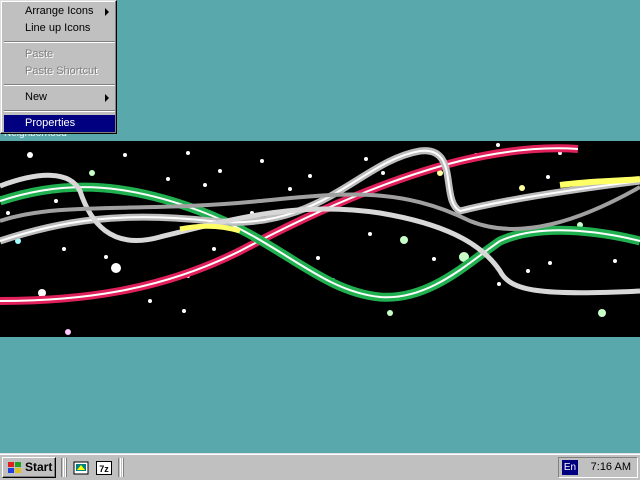 The height and width of the screenshot is (480, 640). I want to click on menu-item-arrange-icons: Arrange Icons, so click(59, 11).